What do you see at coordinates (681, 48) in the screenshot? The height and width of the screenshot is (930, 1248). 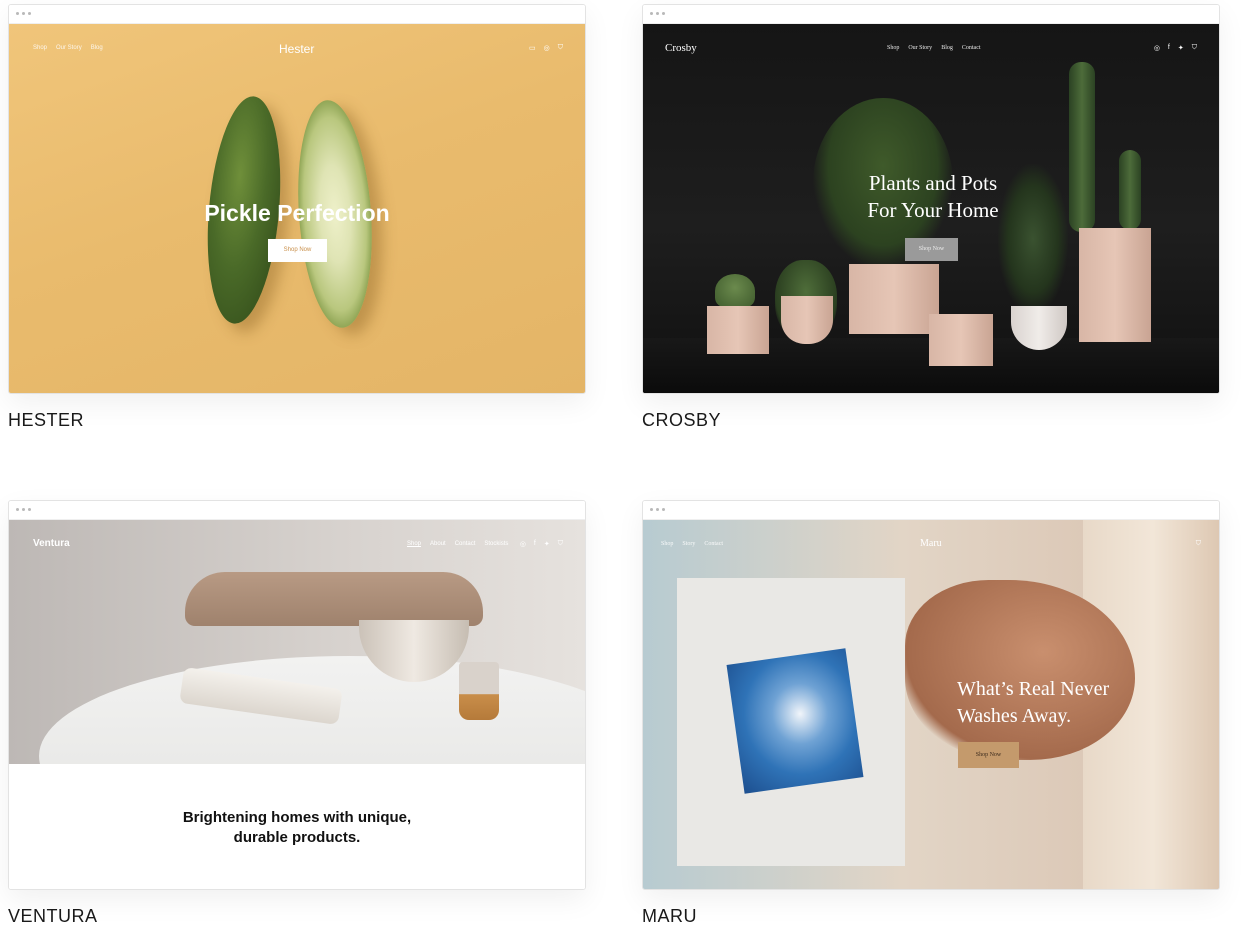 I see `site-brand: Crosby` at bounding box center [681, 48].